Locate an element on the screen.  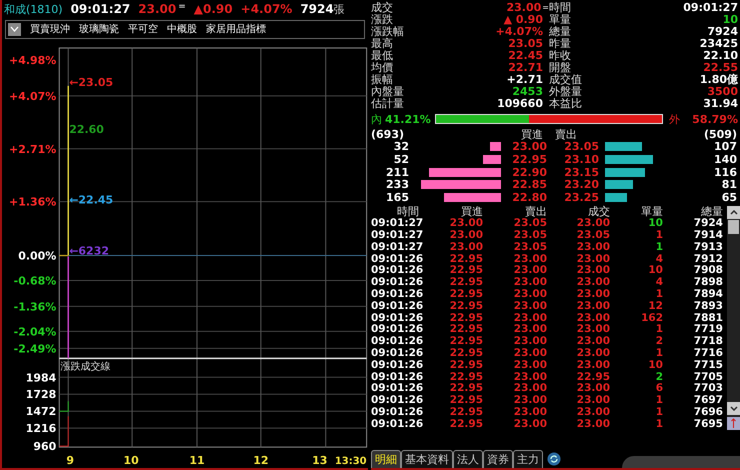
bid-quantity: 211 is located at coordinates (397, 172).